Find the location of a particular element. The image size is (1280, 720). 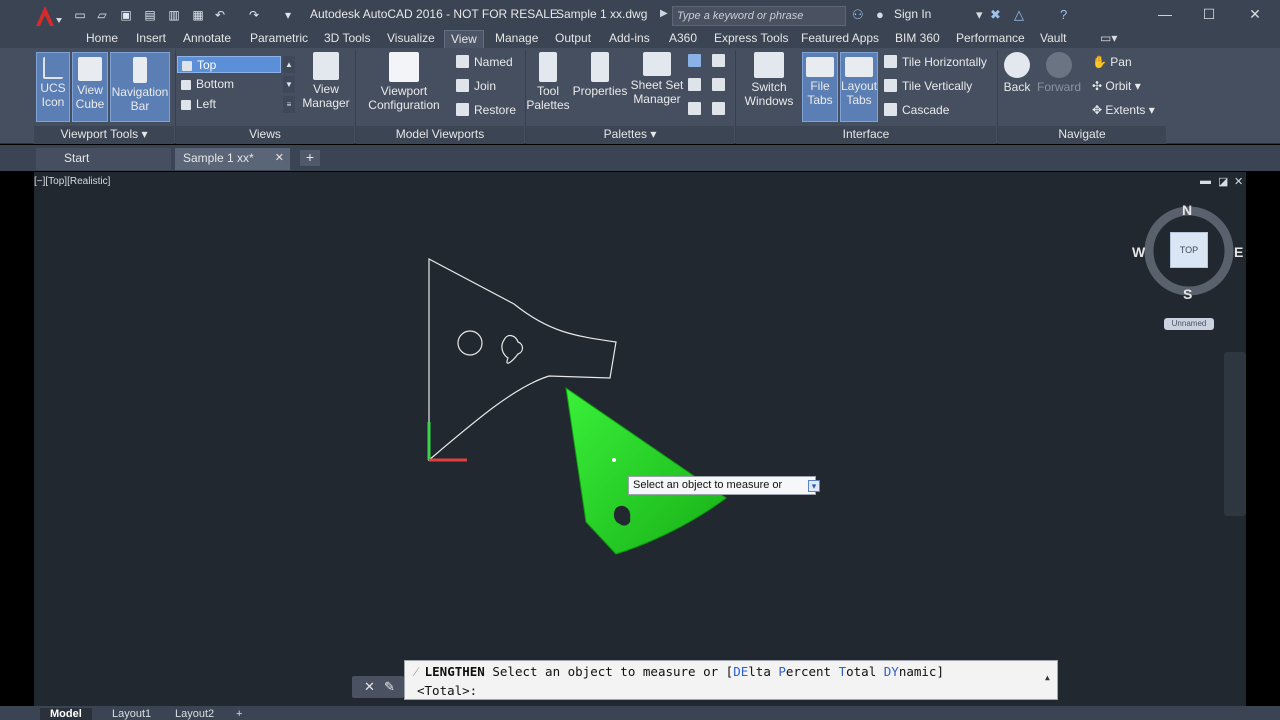

add-layout-icon: + is located at coordinates (239, 714).